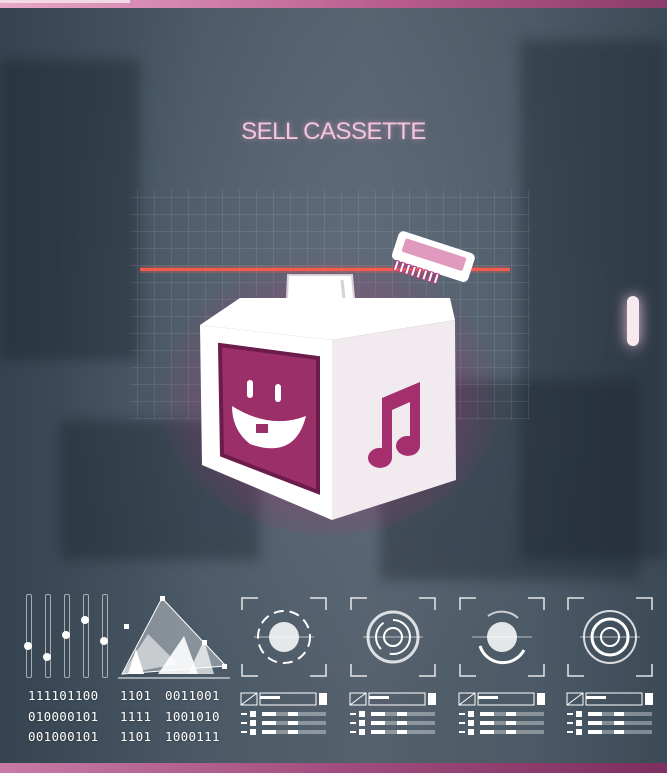 This screenshot has width=667, height=773. What do you see at coordinates (278, 393) in the screenshot?
I see `face-eye-right` at bounding box center [278, 393].